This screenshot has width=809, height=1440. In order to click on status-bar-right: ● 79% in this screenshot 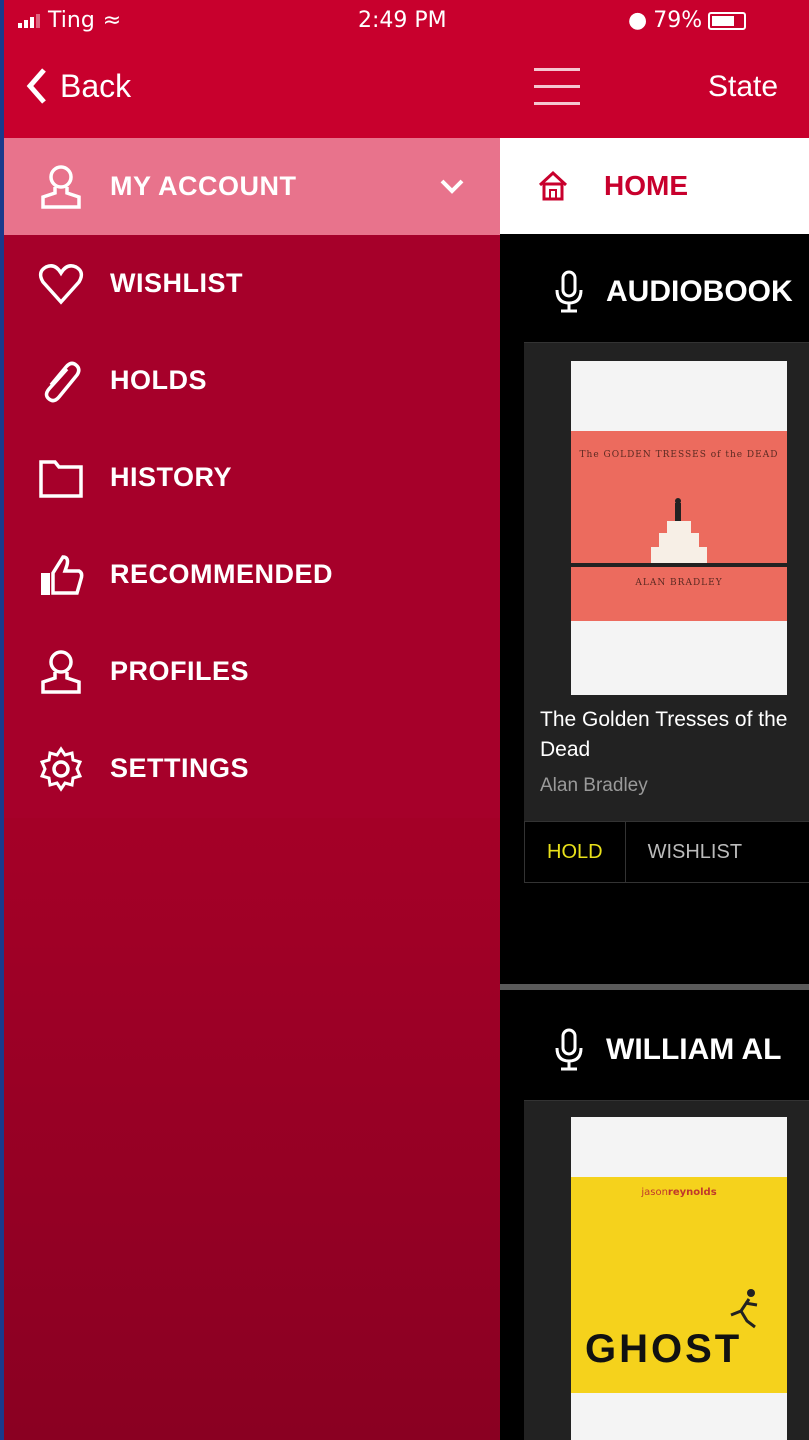, I will do `click(687, 20)`.